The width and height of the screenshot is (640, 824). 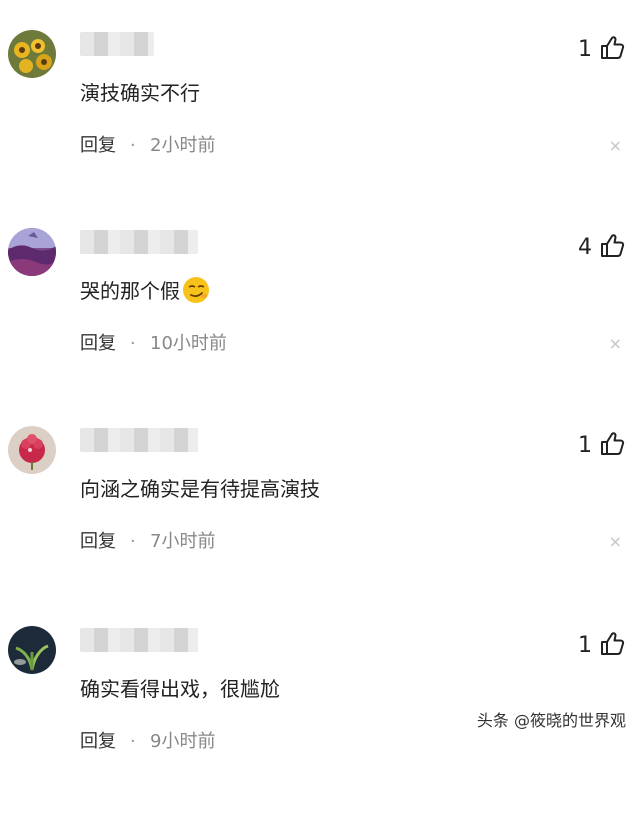 What do you see at coordinates (130, 291) in the screenshot?
I see `comment-text-content: 哭的那个假` at bounding box center [130, 291].